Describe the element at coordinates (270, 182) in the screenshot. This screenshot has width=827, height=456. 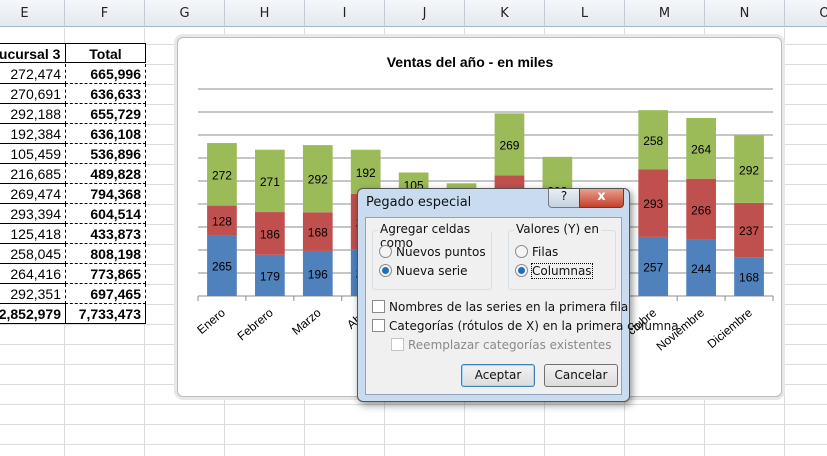
I see `data-label: 271` at that location.